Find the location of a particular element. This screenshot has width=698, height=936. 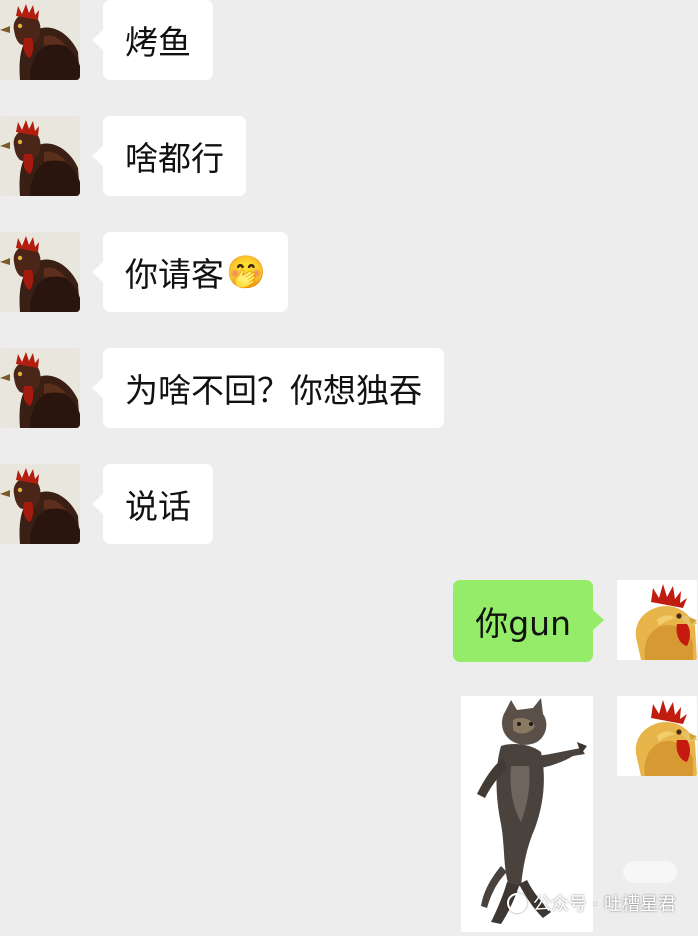

watermark: 公众号 · 吐槽星君 is located at coordinates (591, 903).